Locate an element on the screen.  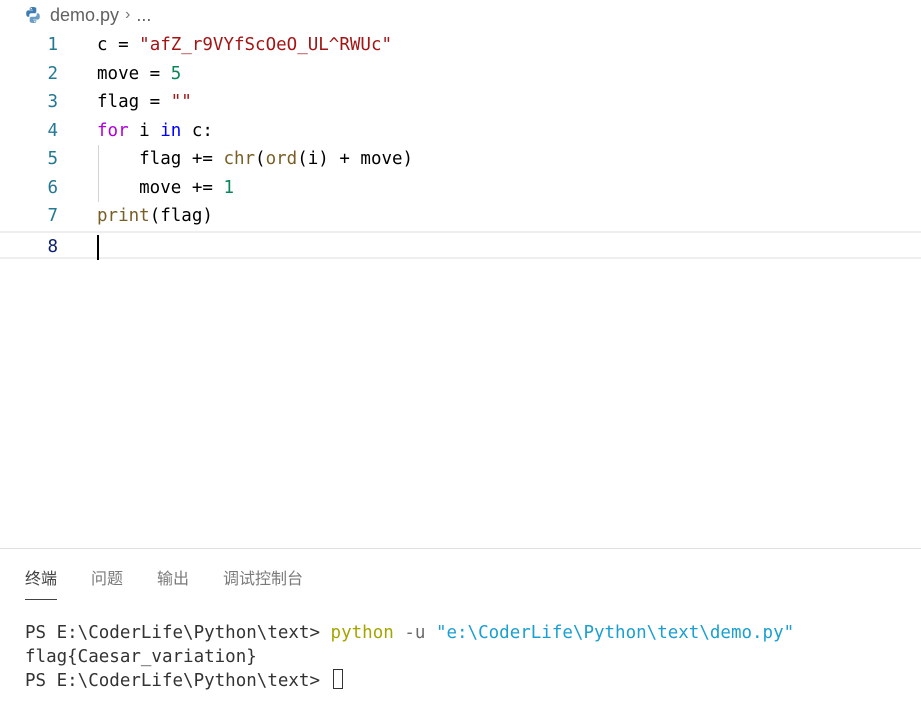
terminal-output: flag{Caesar_variation} is located at coordinates (141, 657).